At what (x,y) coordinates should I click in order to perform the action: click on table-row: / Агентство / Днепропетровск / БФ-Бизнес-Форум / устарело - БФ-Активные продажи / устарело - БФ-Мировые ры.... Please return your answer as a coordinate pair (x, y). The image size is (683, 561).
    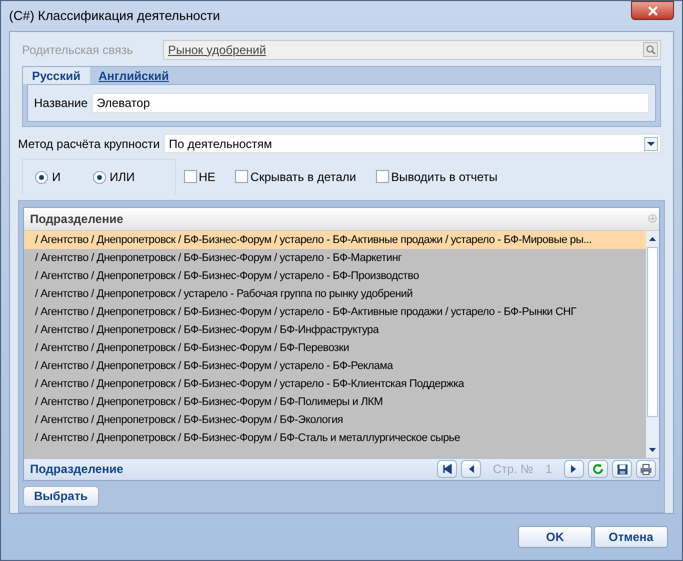
    Looking at the image, I should click on (335, 239).